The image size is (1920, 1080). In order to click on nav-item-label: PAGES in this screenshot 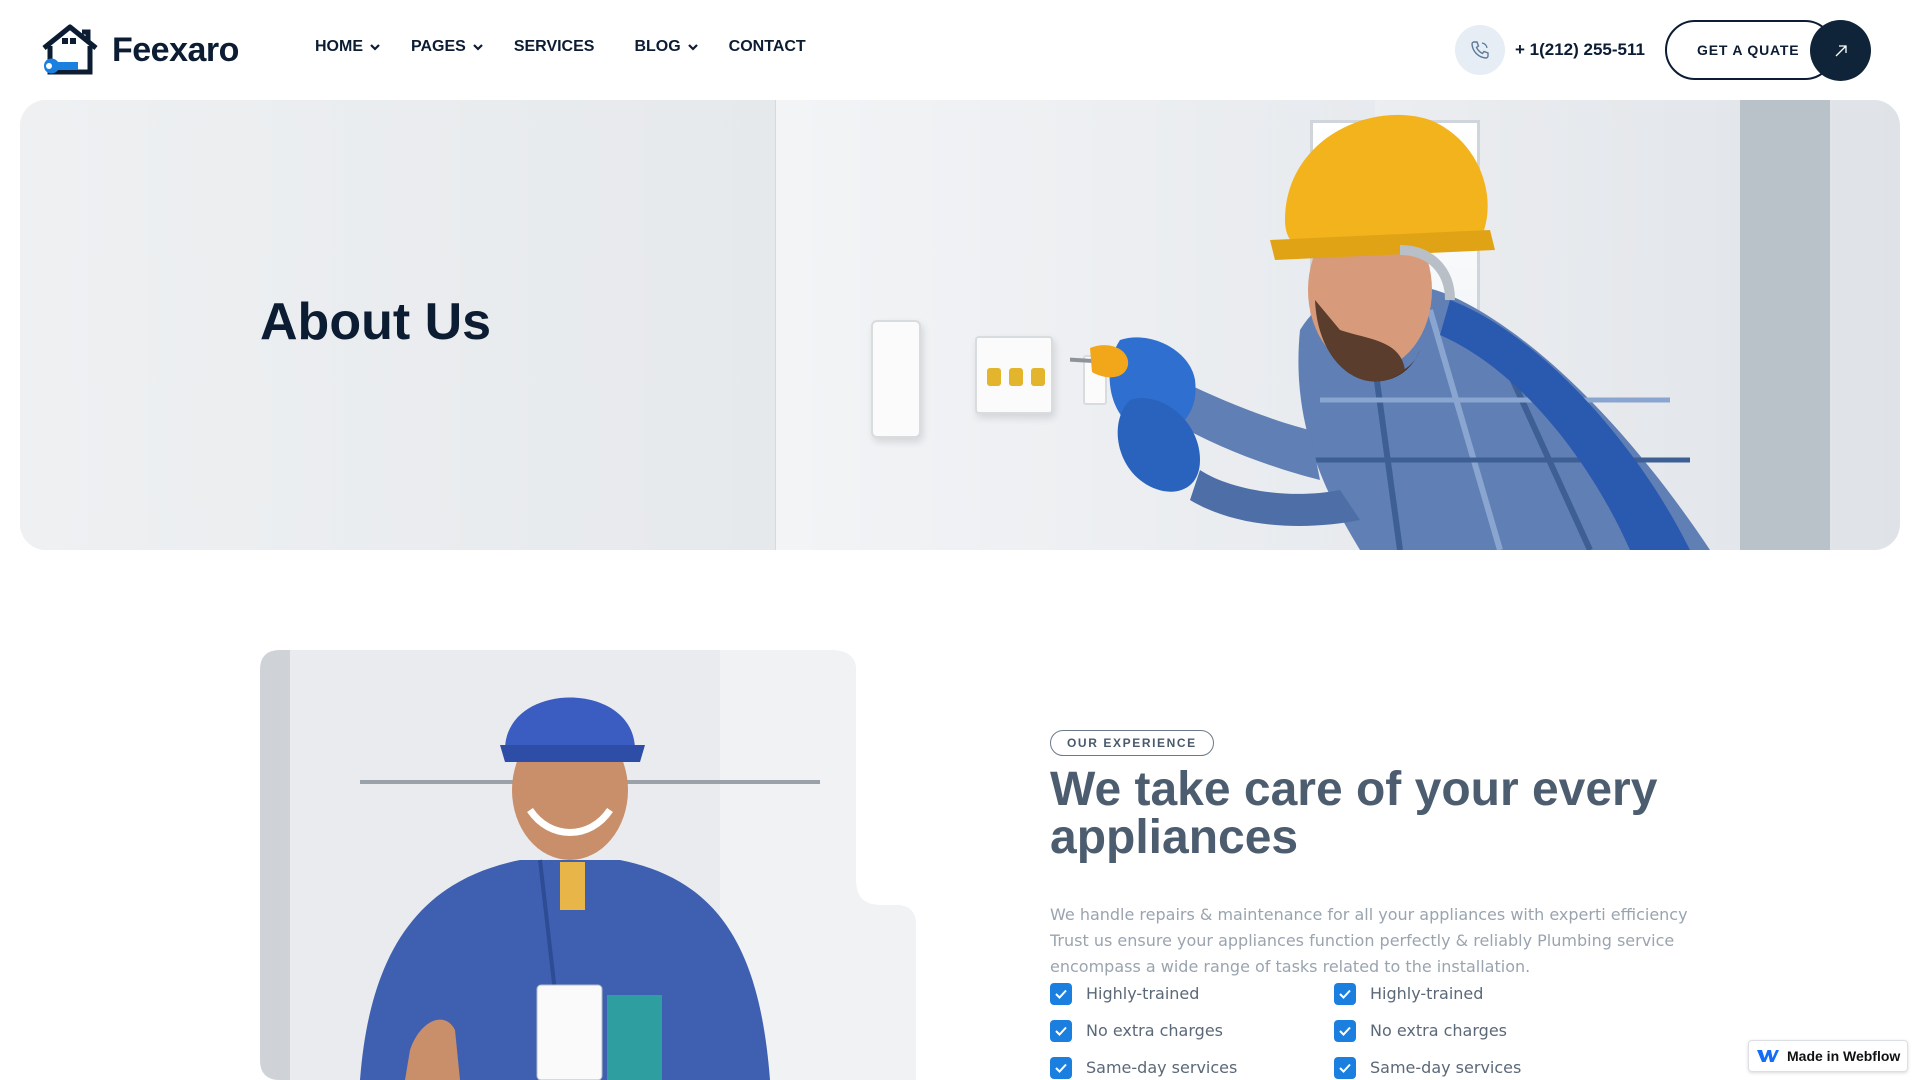, I will do `click(438, 46)`.